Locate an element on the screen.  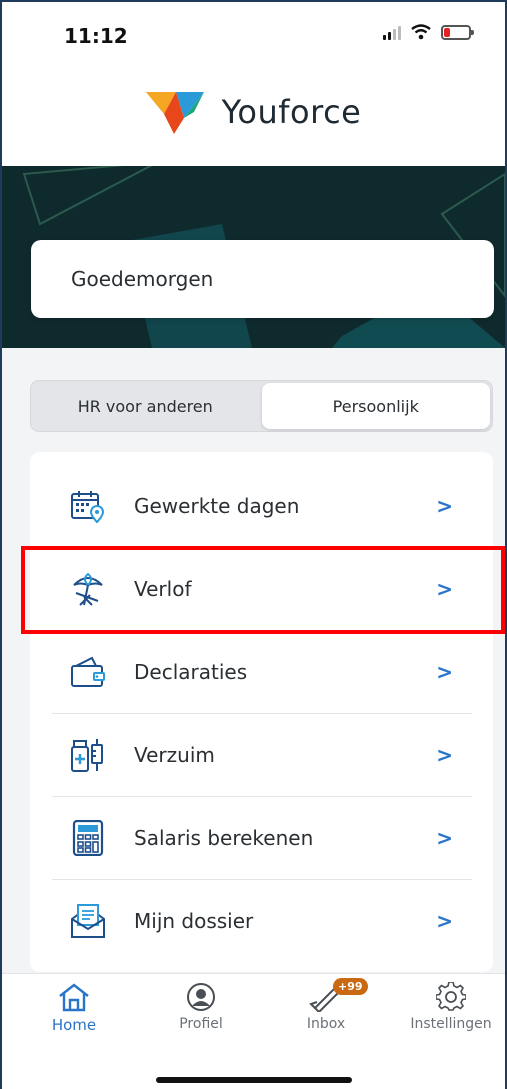
menu-item-label: Verzuim is located at coordinates (174, 754).